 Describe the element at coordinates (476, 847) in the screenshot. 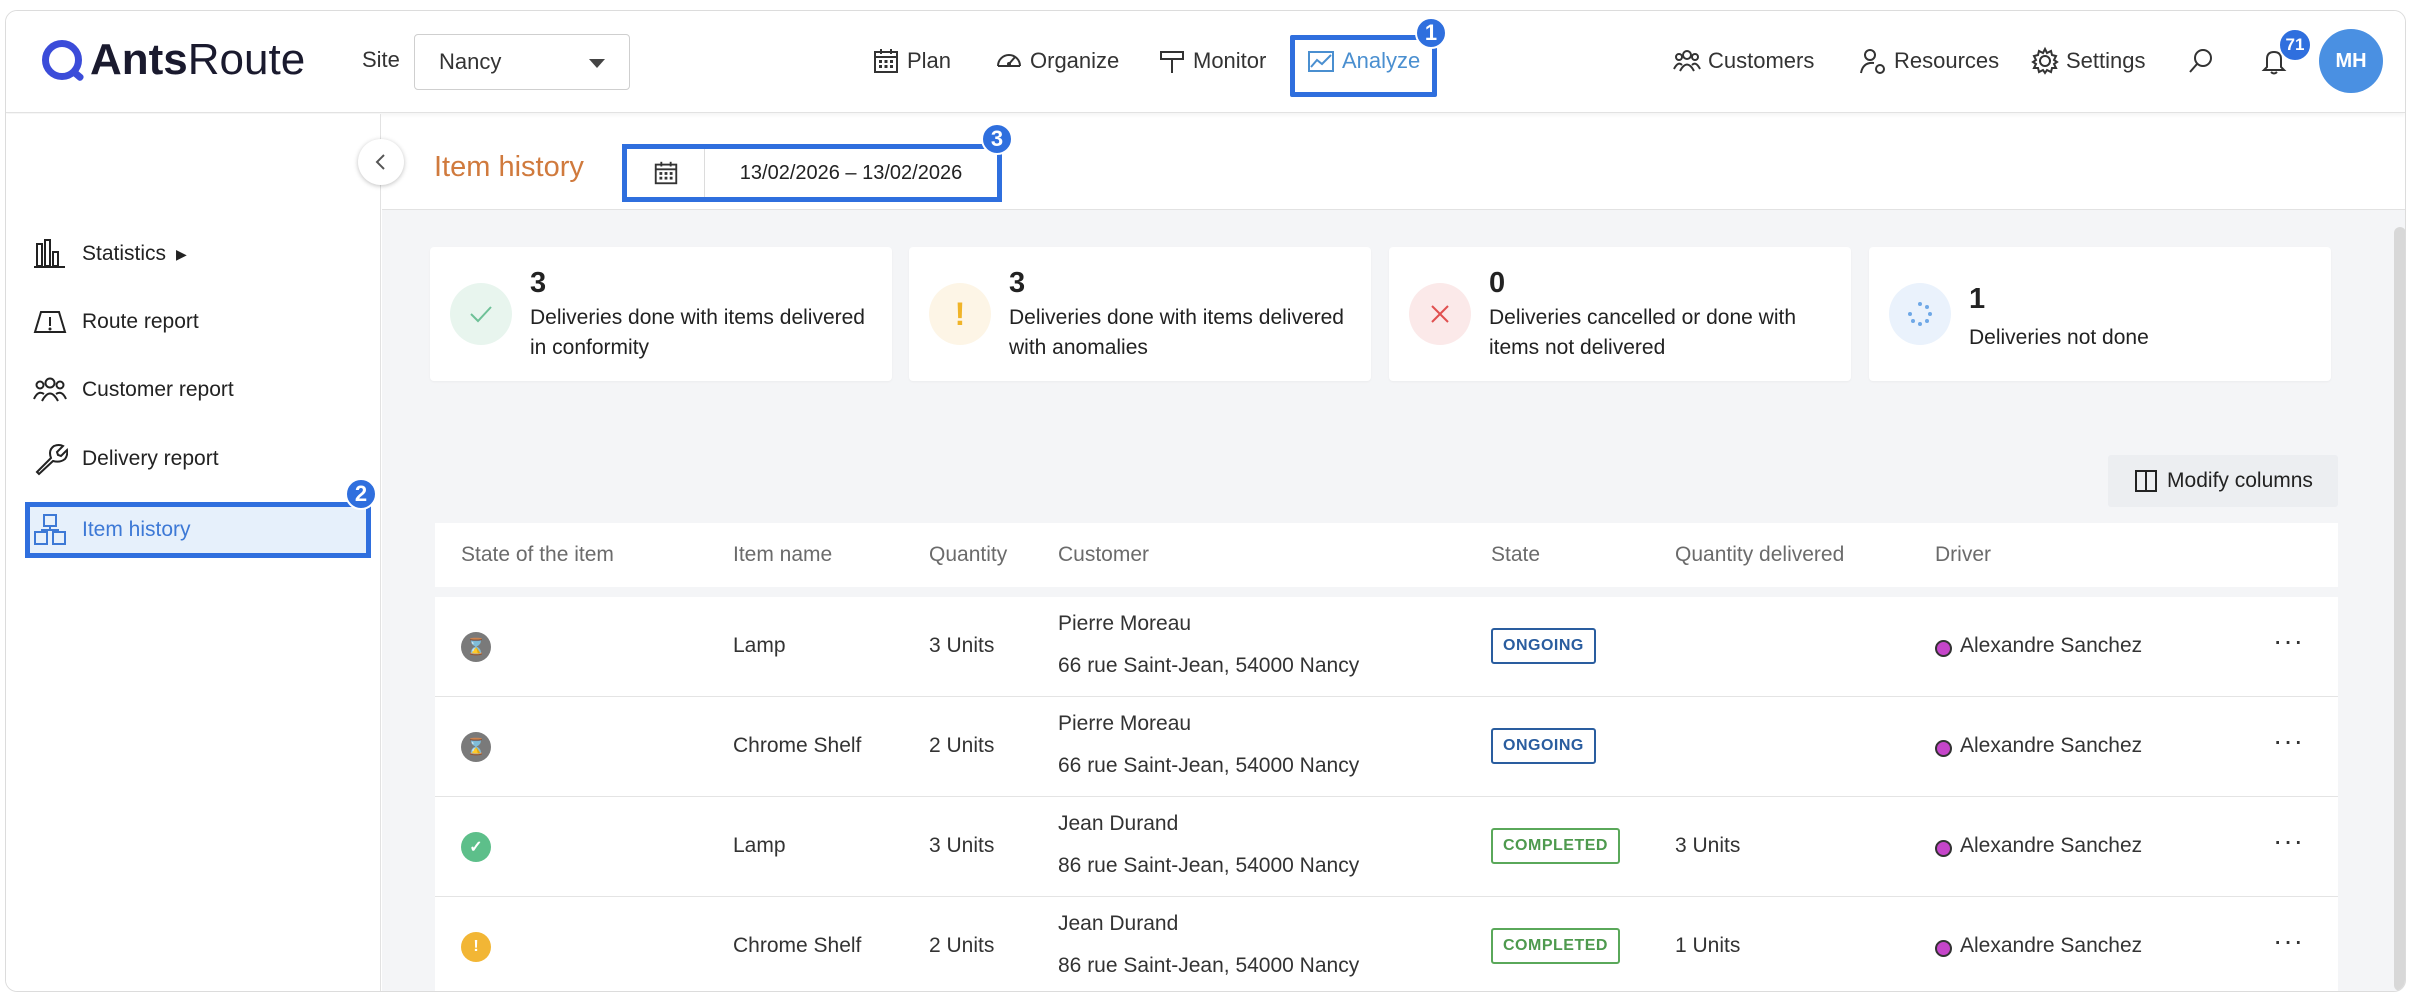

I see `check-icon: ✓` at that location.